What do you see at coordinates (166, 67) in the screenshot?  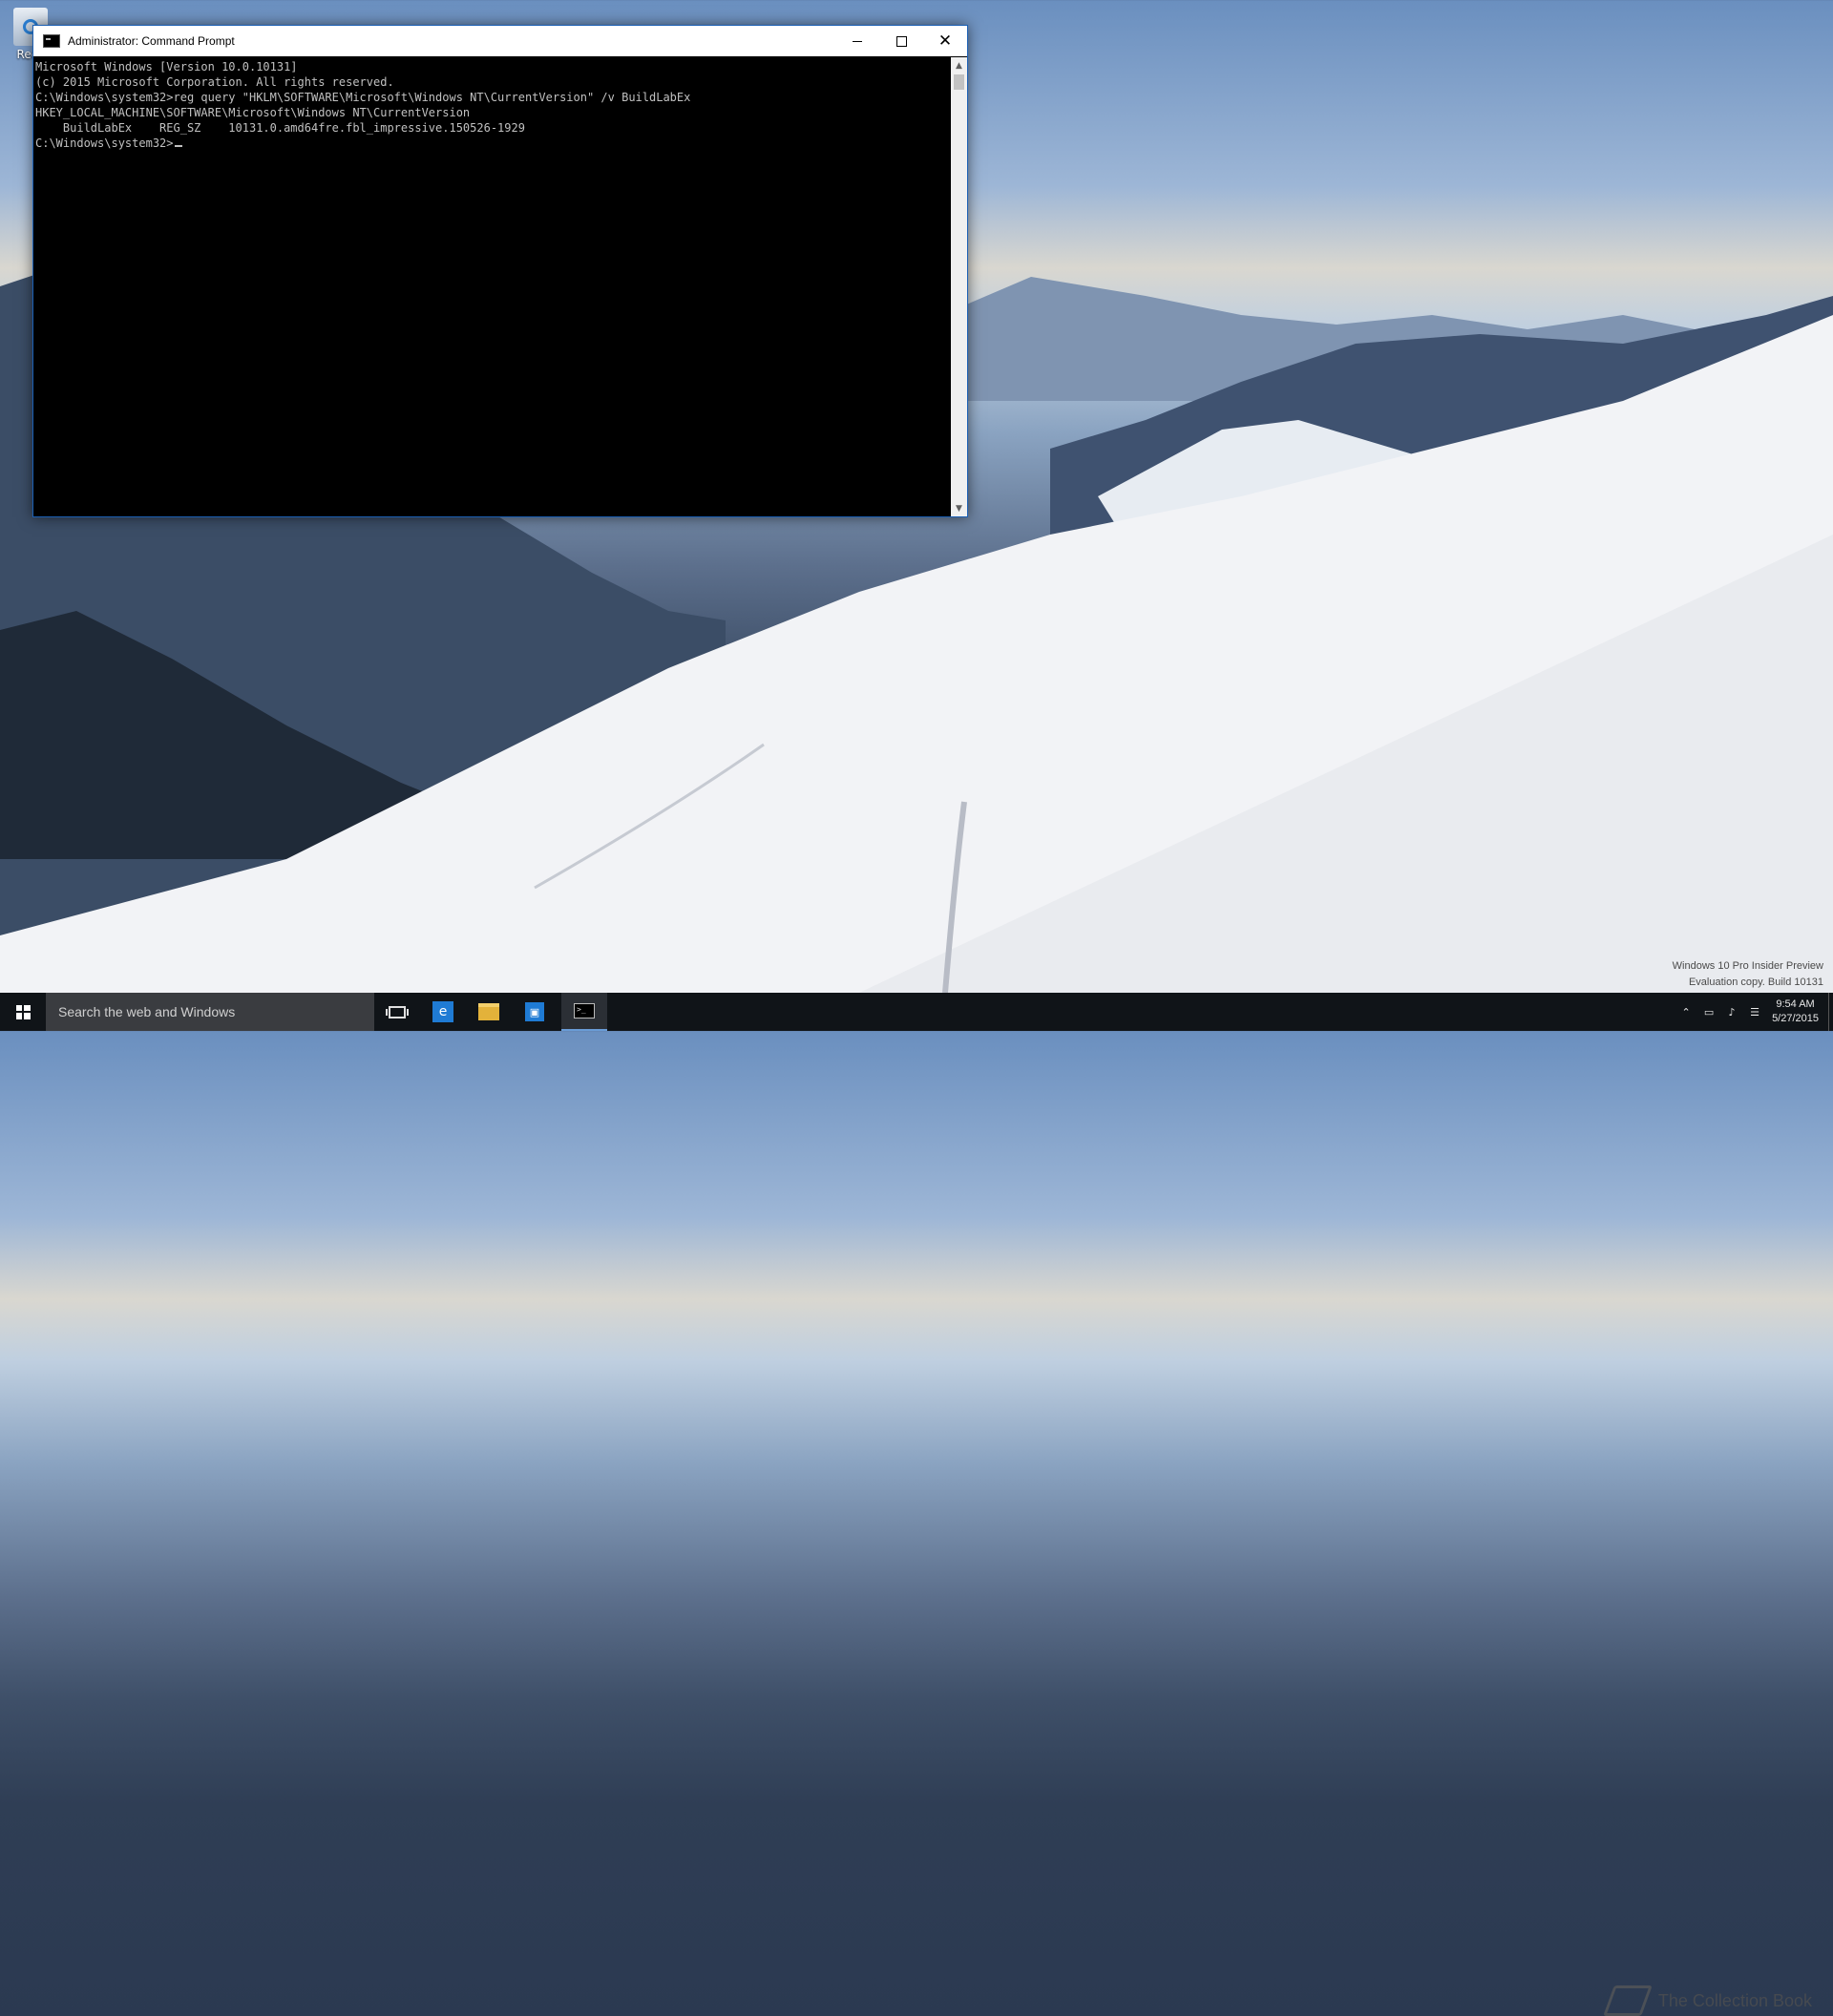 I see `console-line: Microsoft Windows [Version 10.0.10131]` at bounding box center [166, 67].